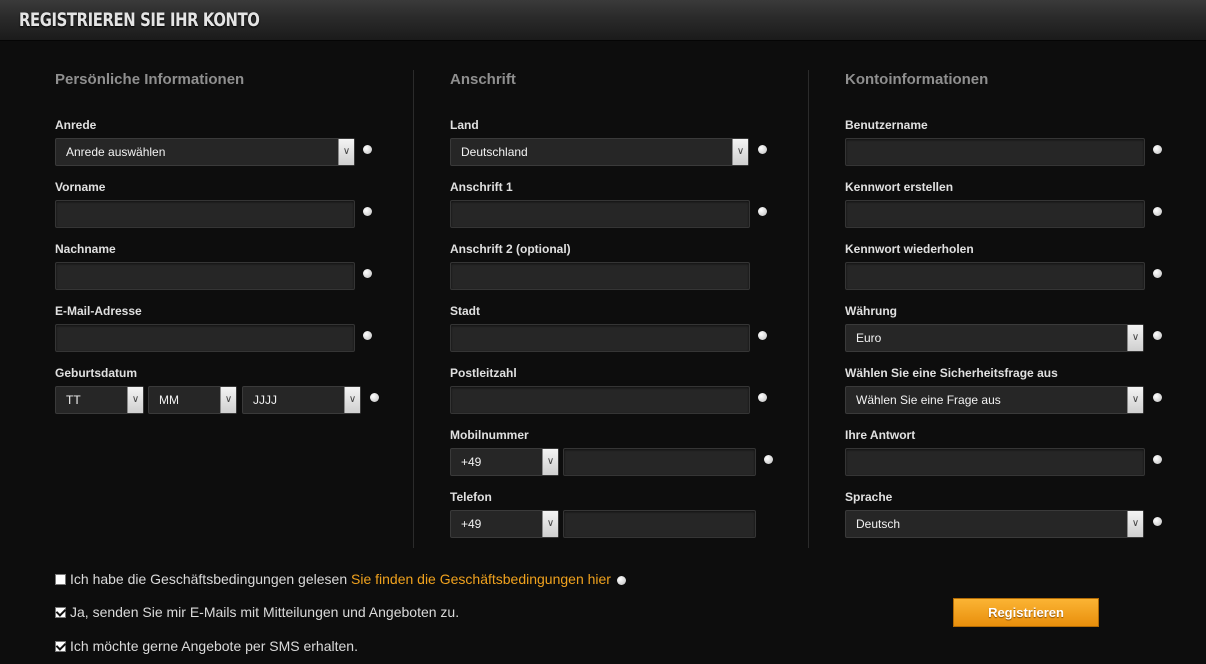  What do you see at coordinates (471, 497) in the screenshot?
I see `phone-label: Telefon` at bounding box center [471, 497].